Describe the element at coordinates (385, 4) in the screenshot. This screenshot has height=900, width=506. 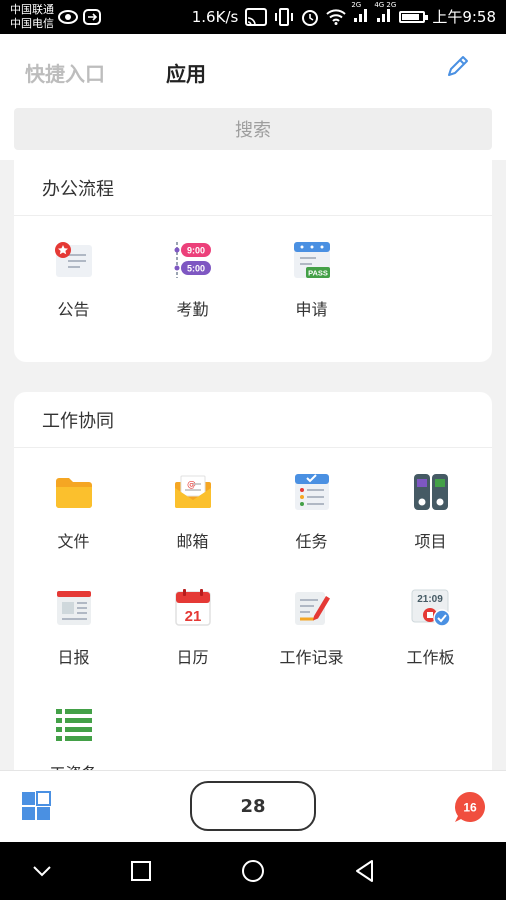
I see `network-type-2: 4G 2G` at that location.